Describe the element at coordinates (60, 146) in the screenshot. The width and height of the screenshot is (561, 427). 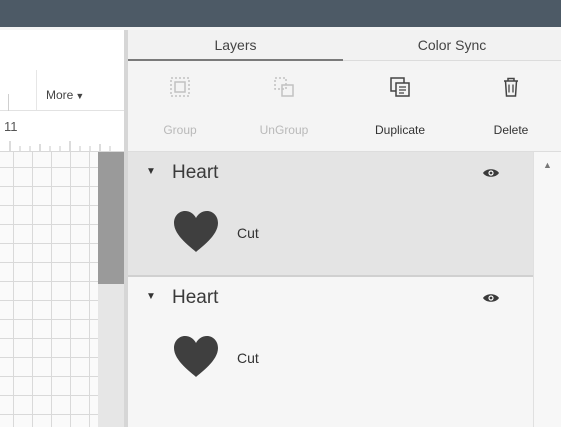
I see `ruler-ticks` at that location.